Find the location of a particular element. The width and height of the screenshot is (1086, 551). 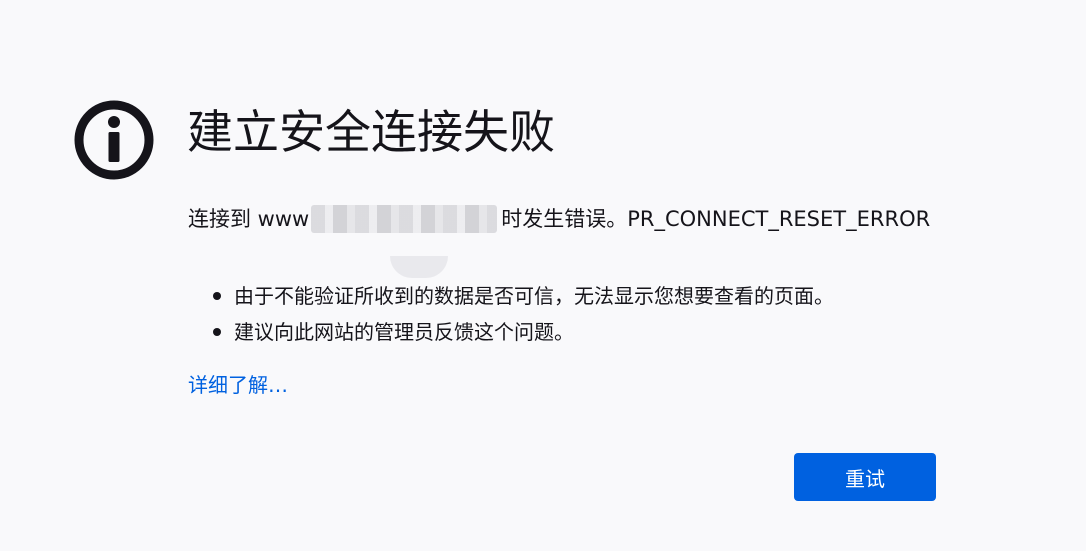

info-icon is located at coordinates (114, 140).